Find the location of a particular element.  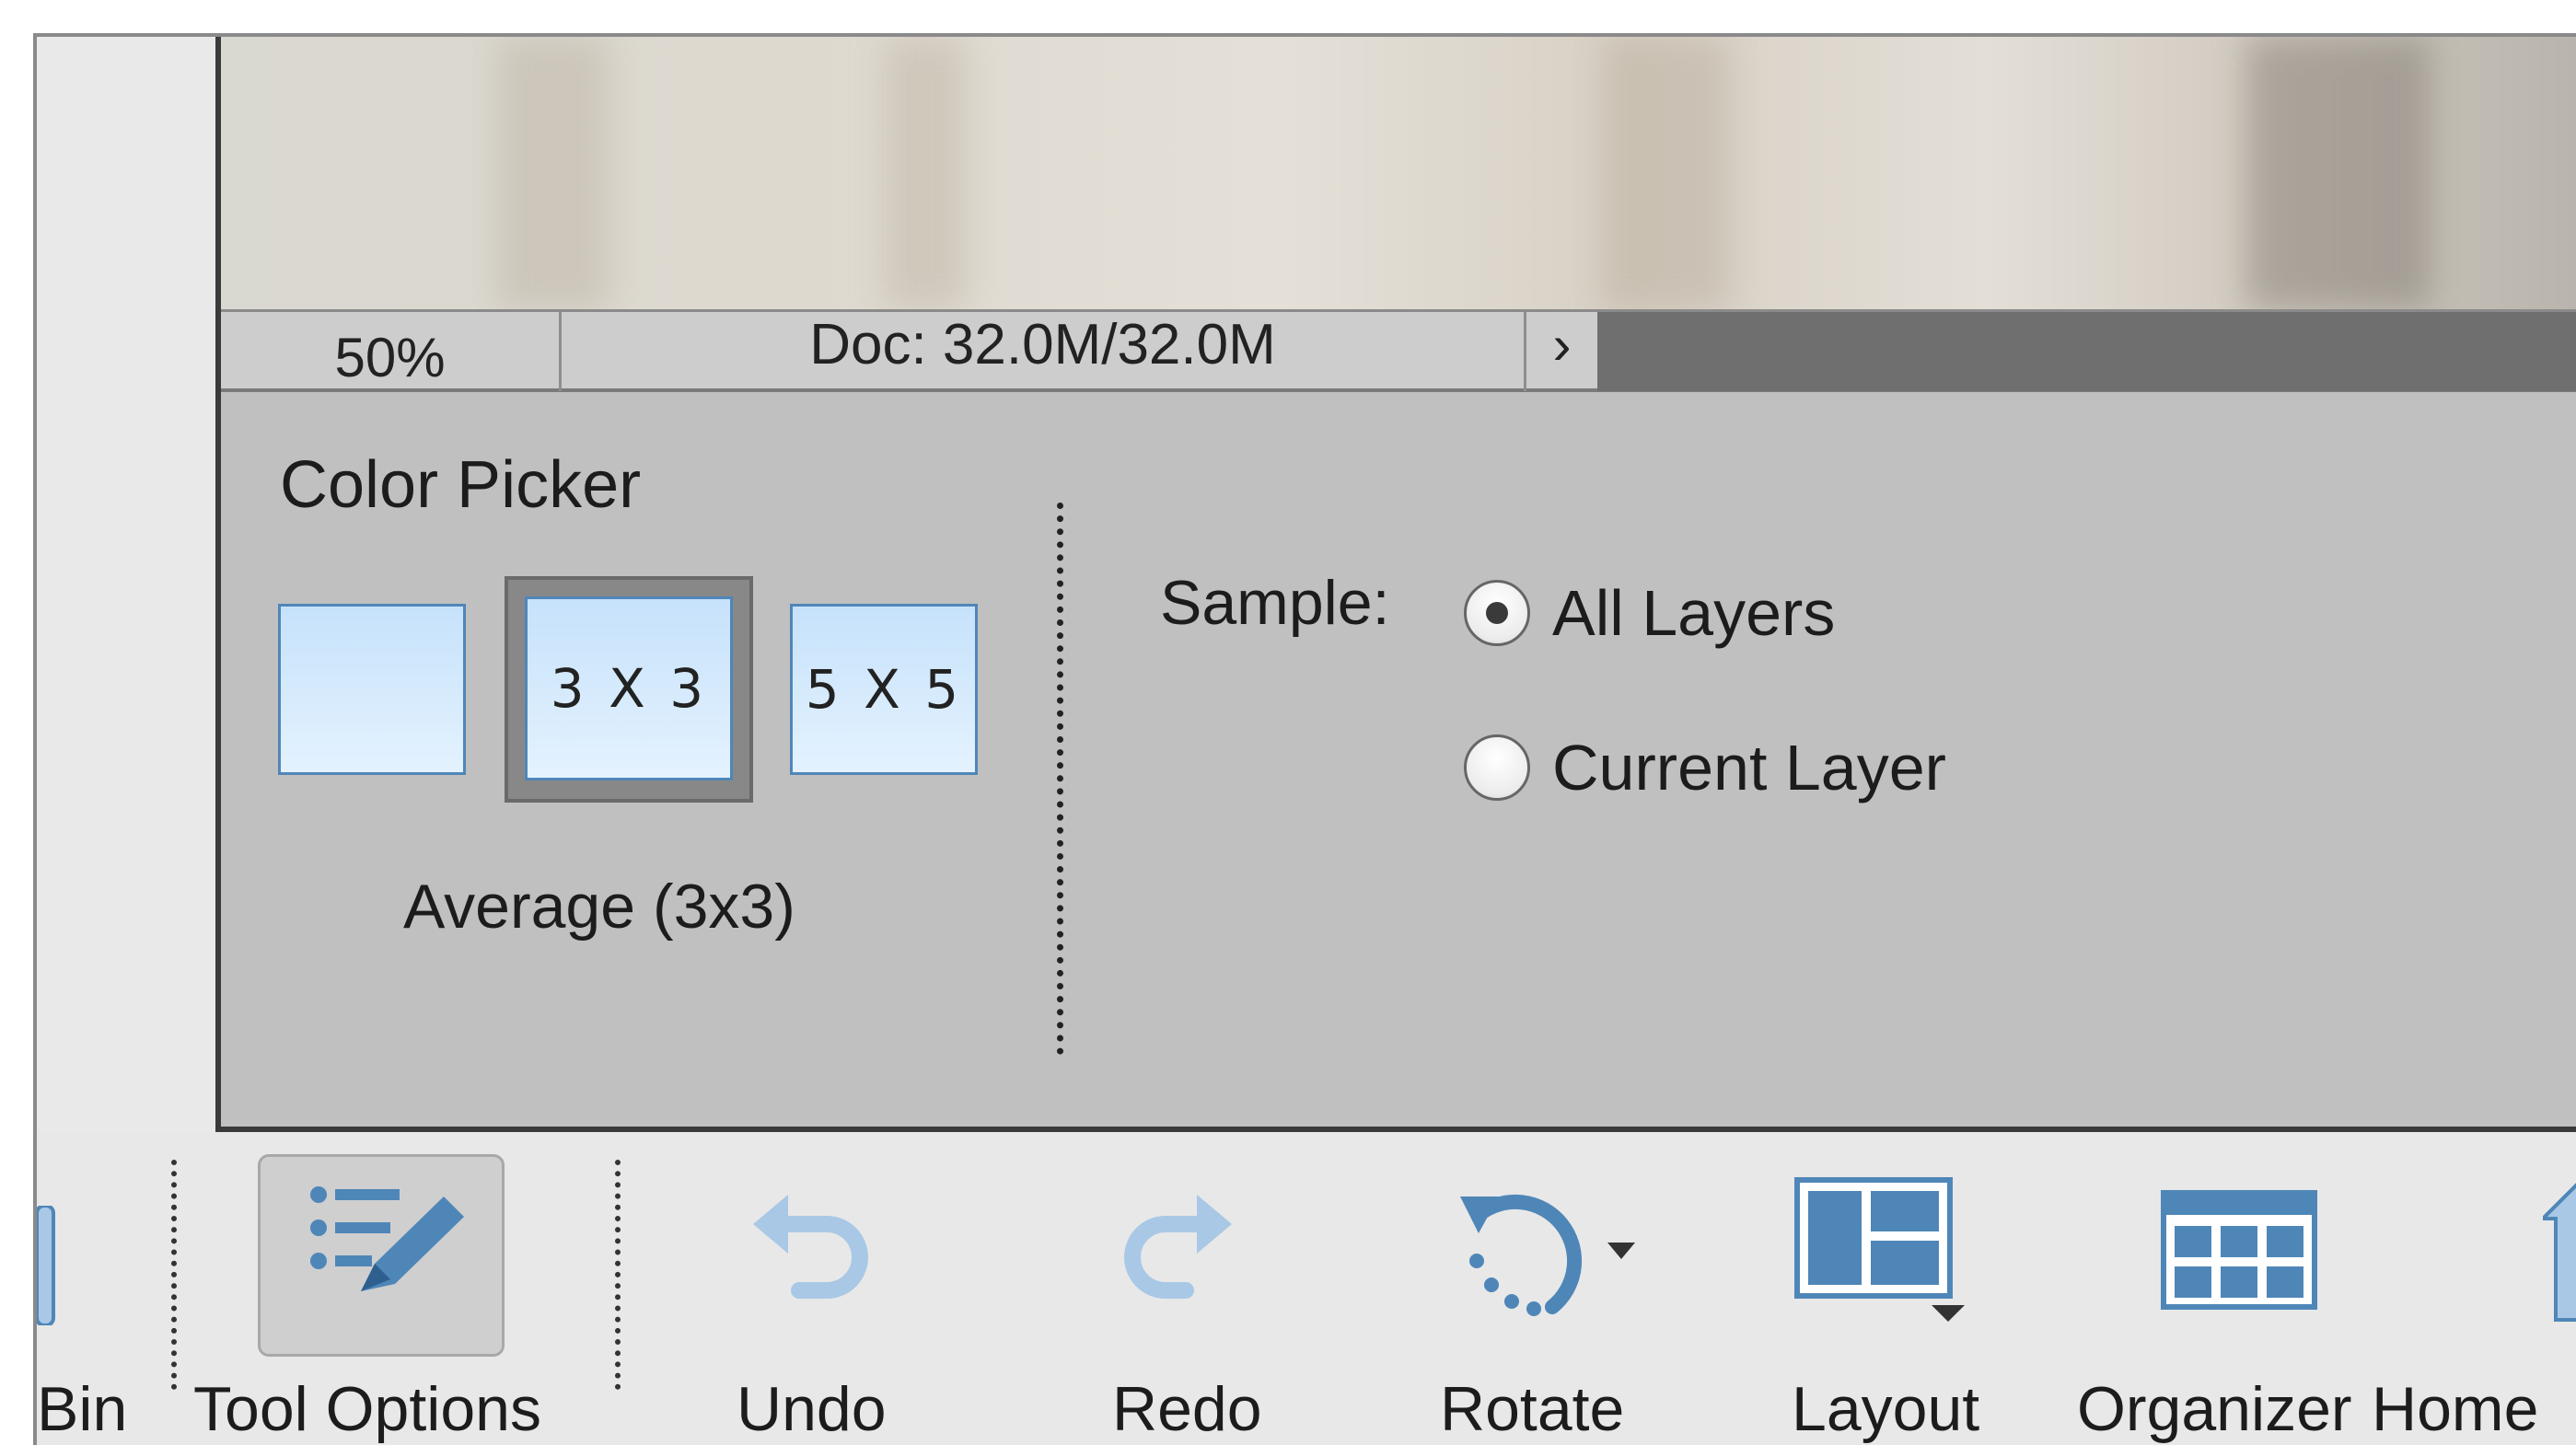

all-layers-radio is located at coordinates (1497, 613).